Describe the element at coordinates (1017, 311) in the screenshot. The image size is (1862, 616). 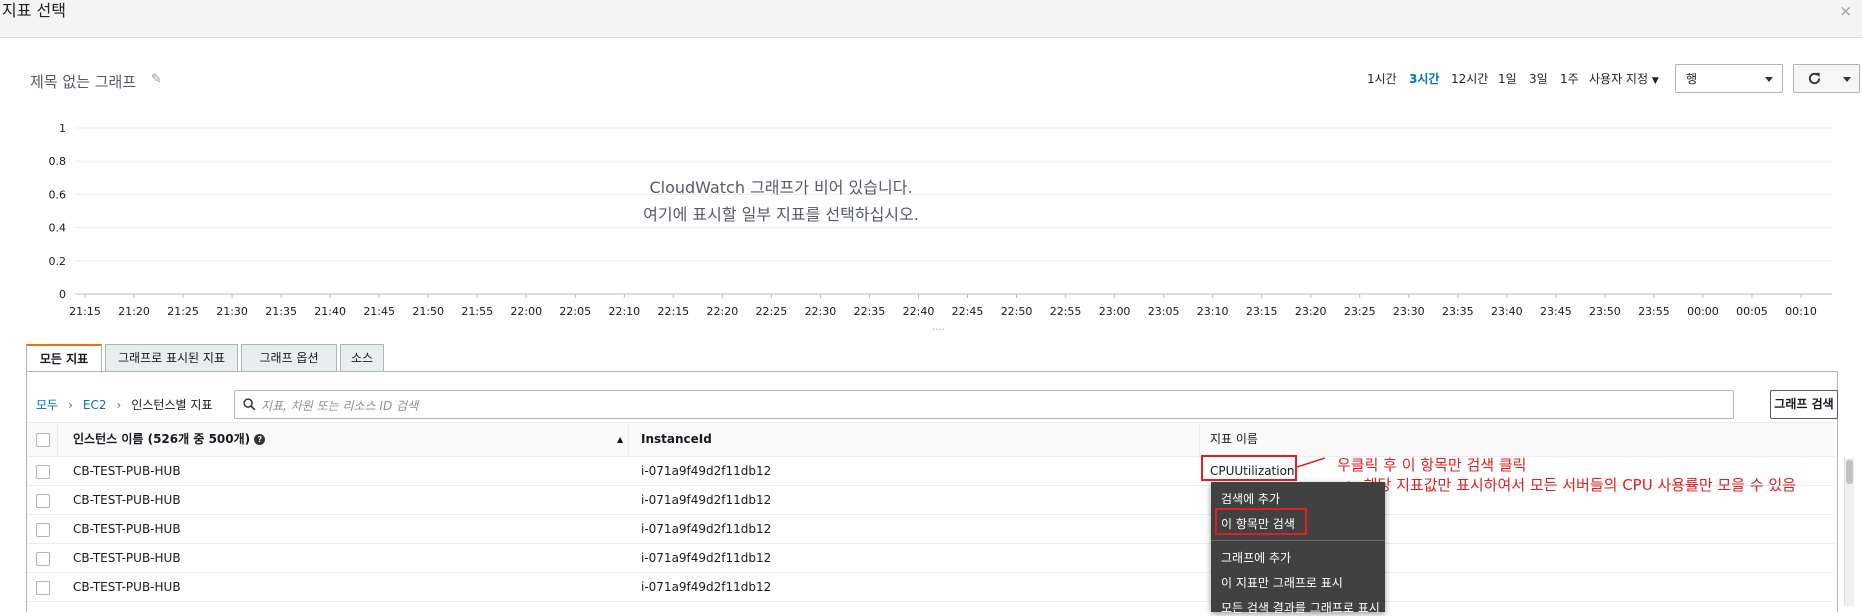
I see `x-tick-label: 22:50` at that location.